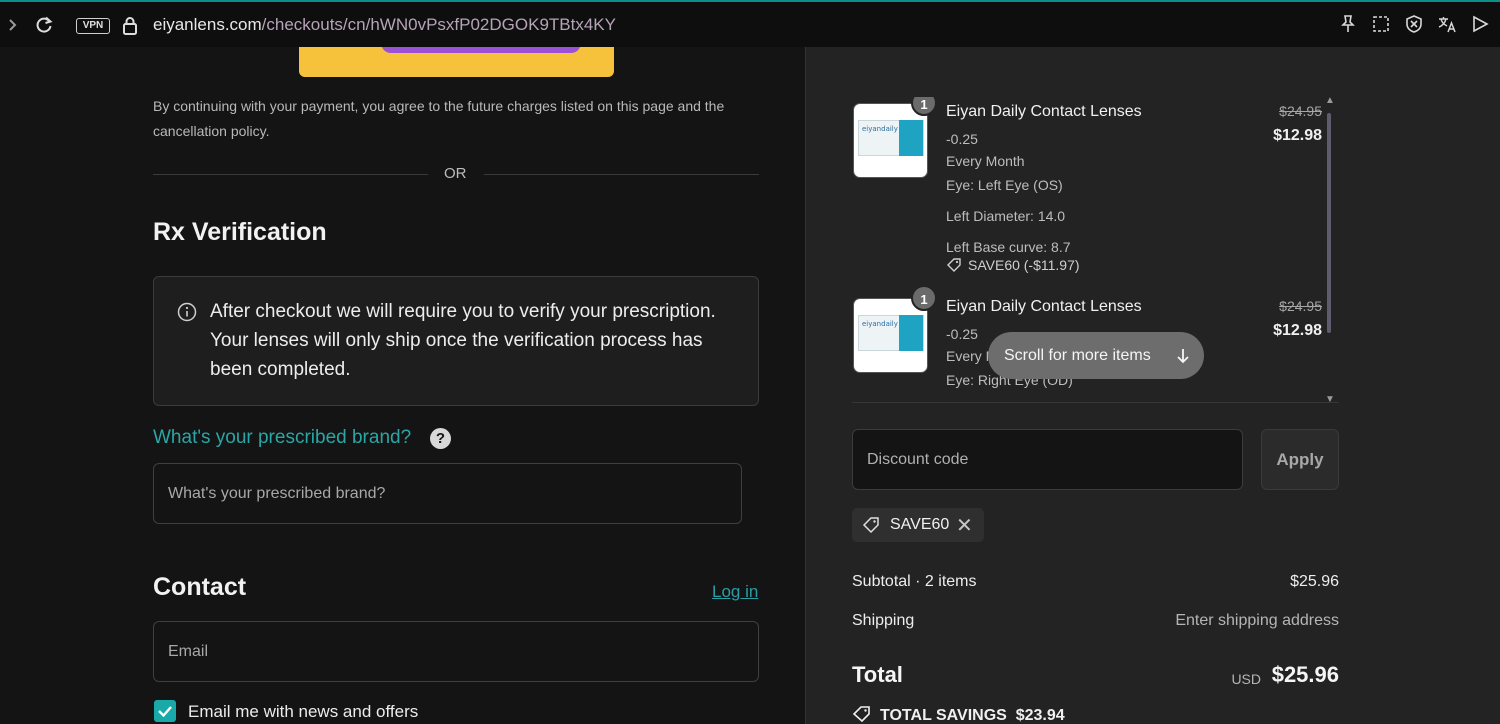 This screenshot has width=1500, height=724. I want to click on shield-icon, so click(1414, 25).